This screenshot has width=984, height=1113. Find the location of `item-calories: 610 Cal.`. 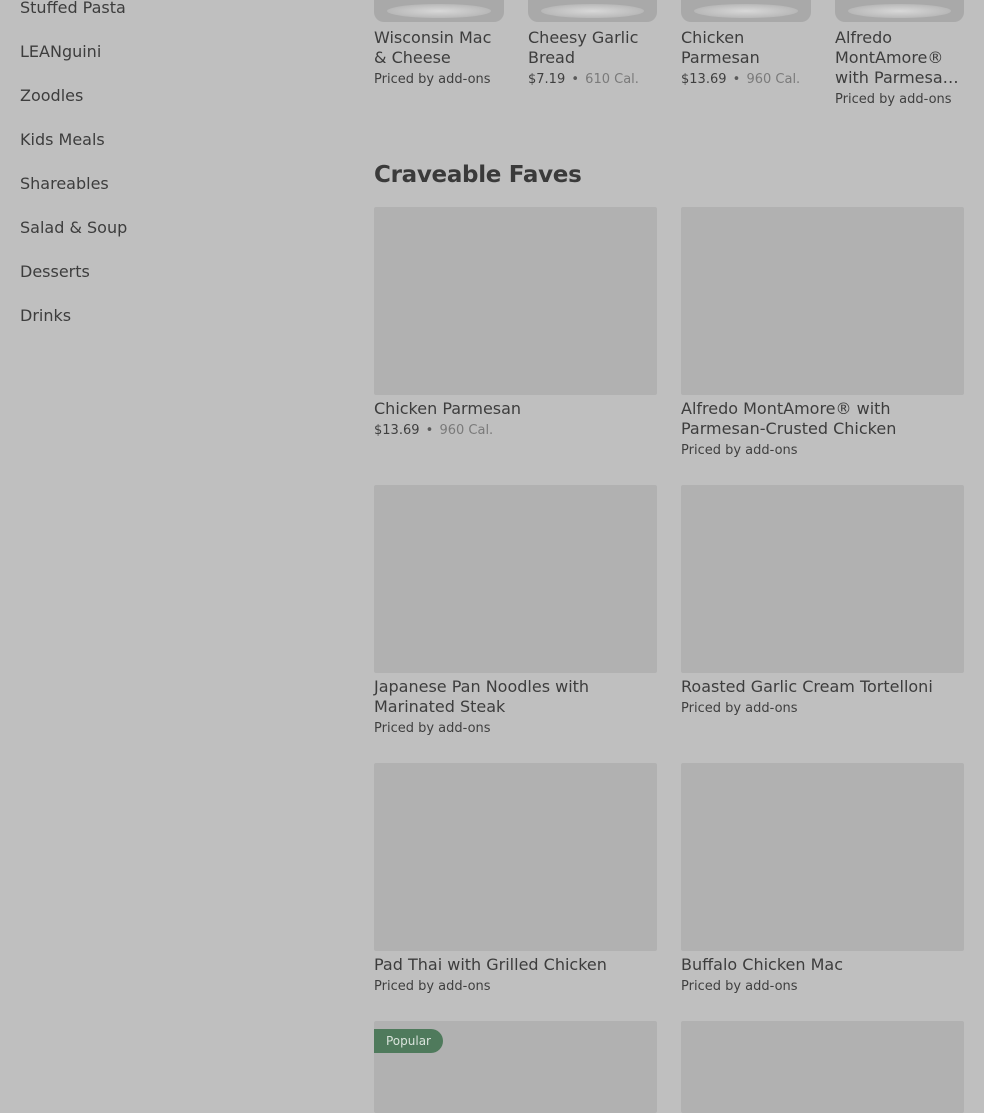

item-calories: 610 Cal. is located at coordinates (612, 79).